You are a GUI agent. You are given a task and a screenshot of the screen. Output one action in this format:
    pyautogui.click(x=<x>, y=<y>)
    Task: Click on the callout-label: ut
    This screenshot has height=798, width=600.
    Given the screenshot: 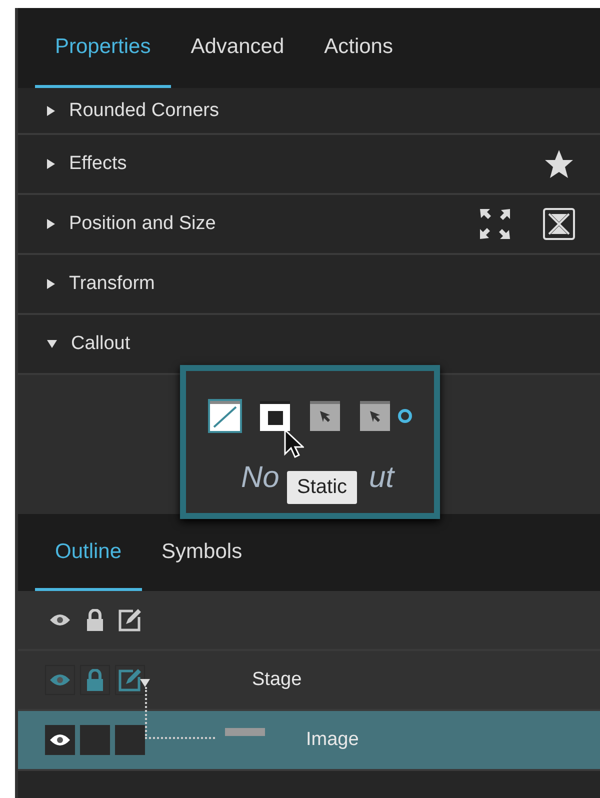 What is the action you would take?
    pyautogui.click(x=381, y=478)
    